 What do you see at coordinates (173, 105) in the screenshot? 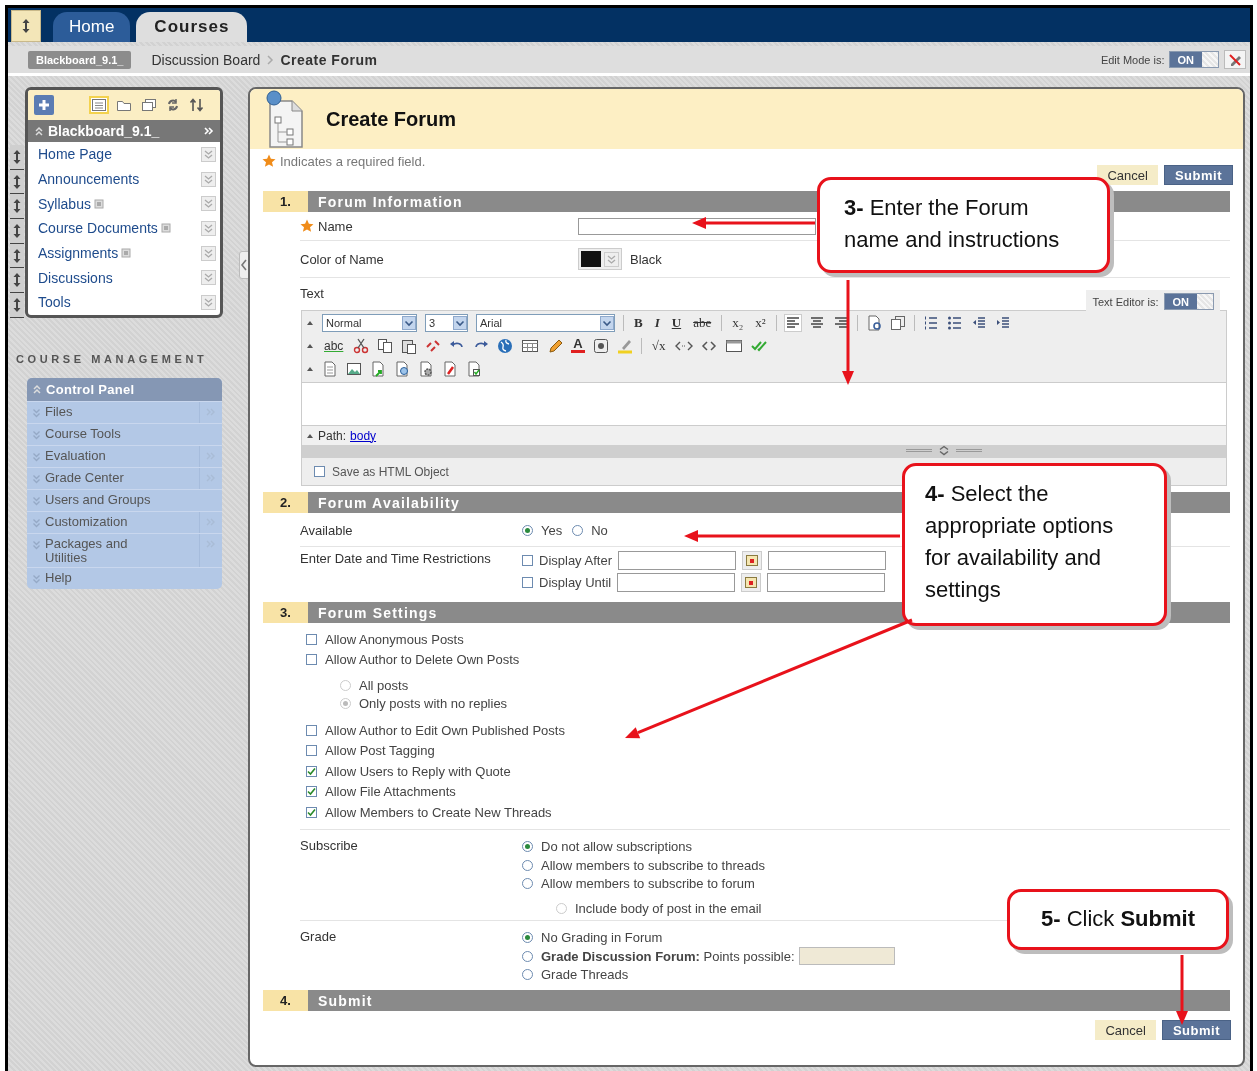
I see `refresh-icon` at bounding box center [173, 105].